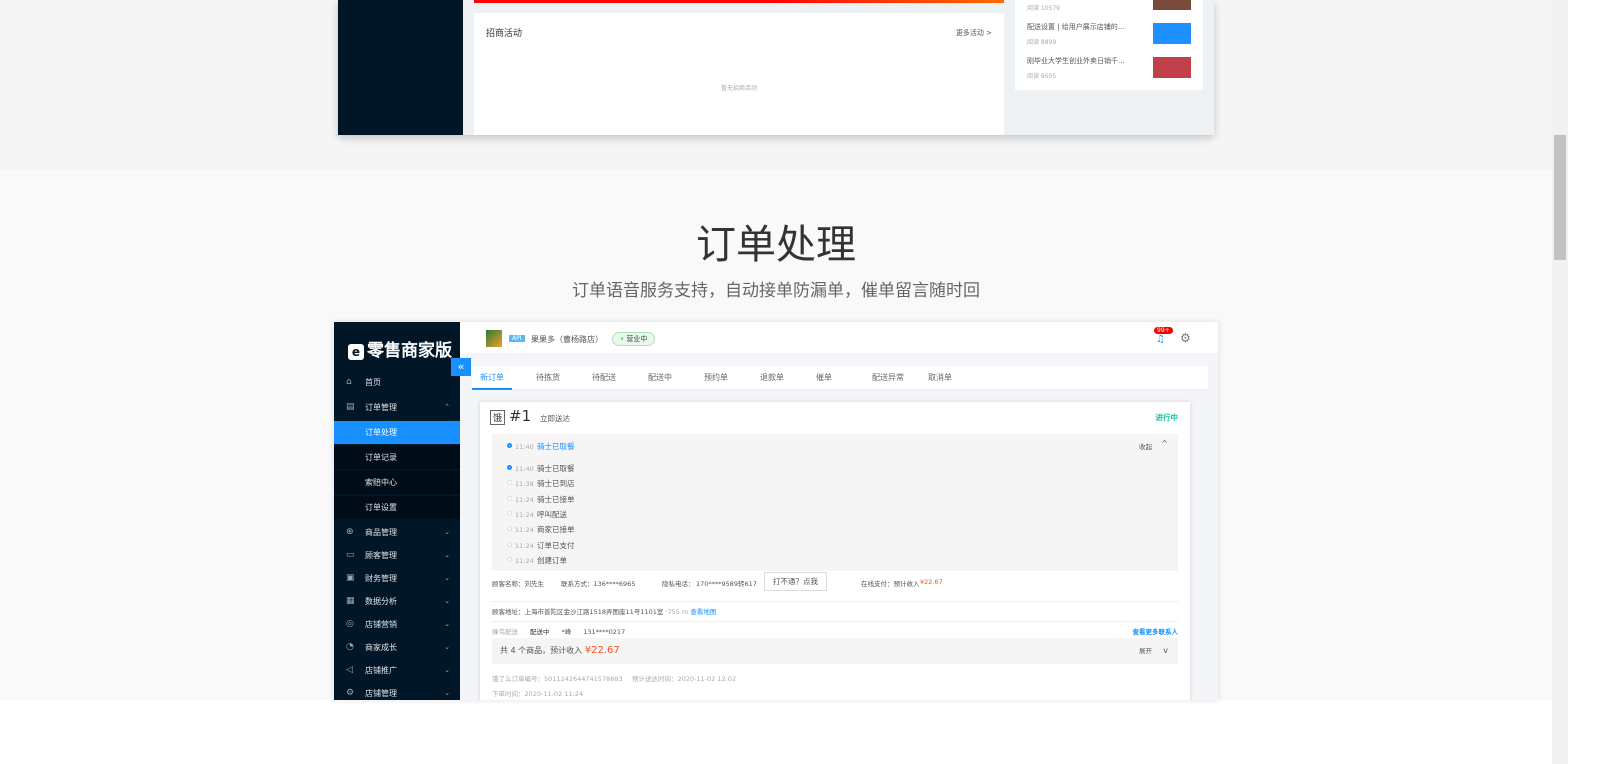 The image size is (1600, 764). Describe the element at coordinates (566, 632) in the screenshot. I see `rider-name: *峰` at that location.